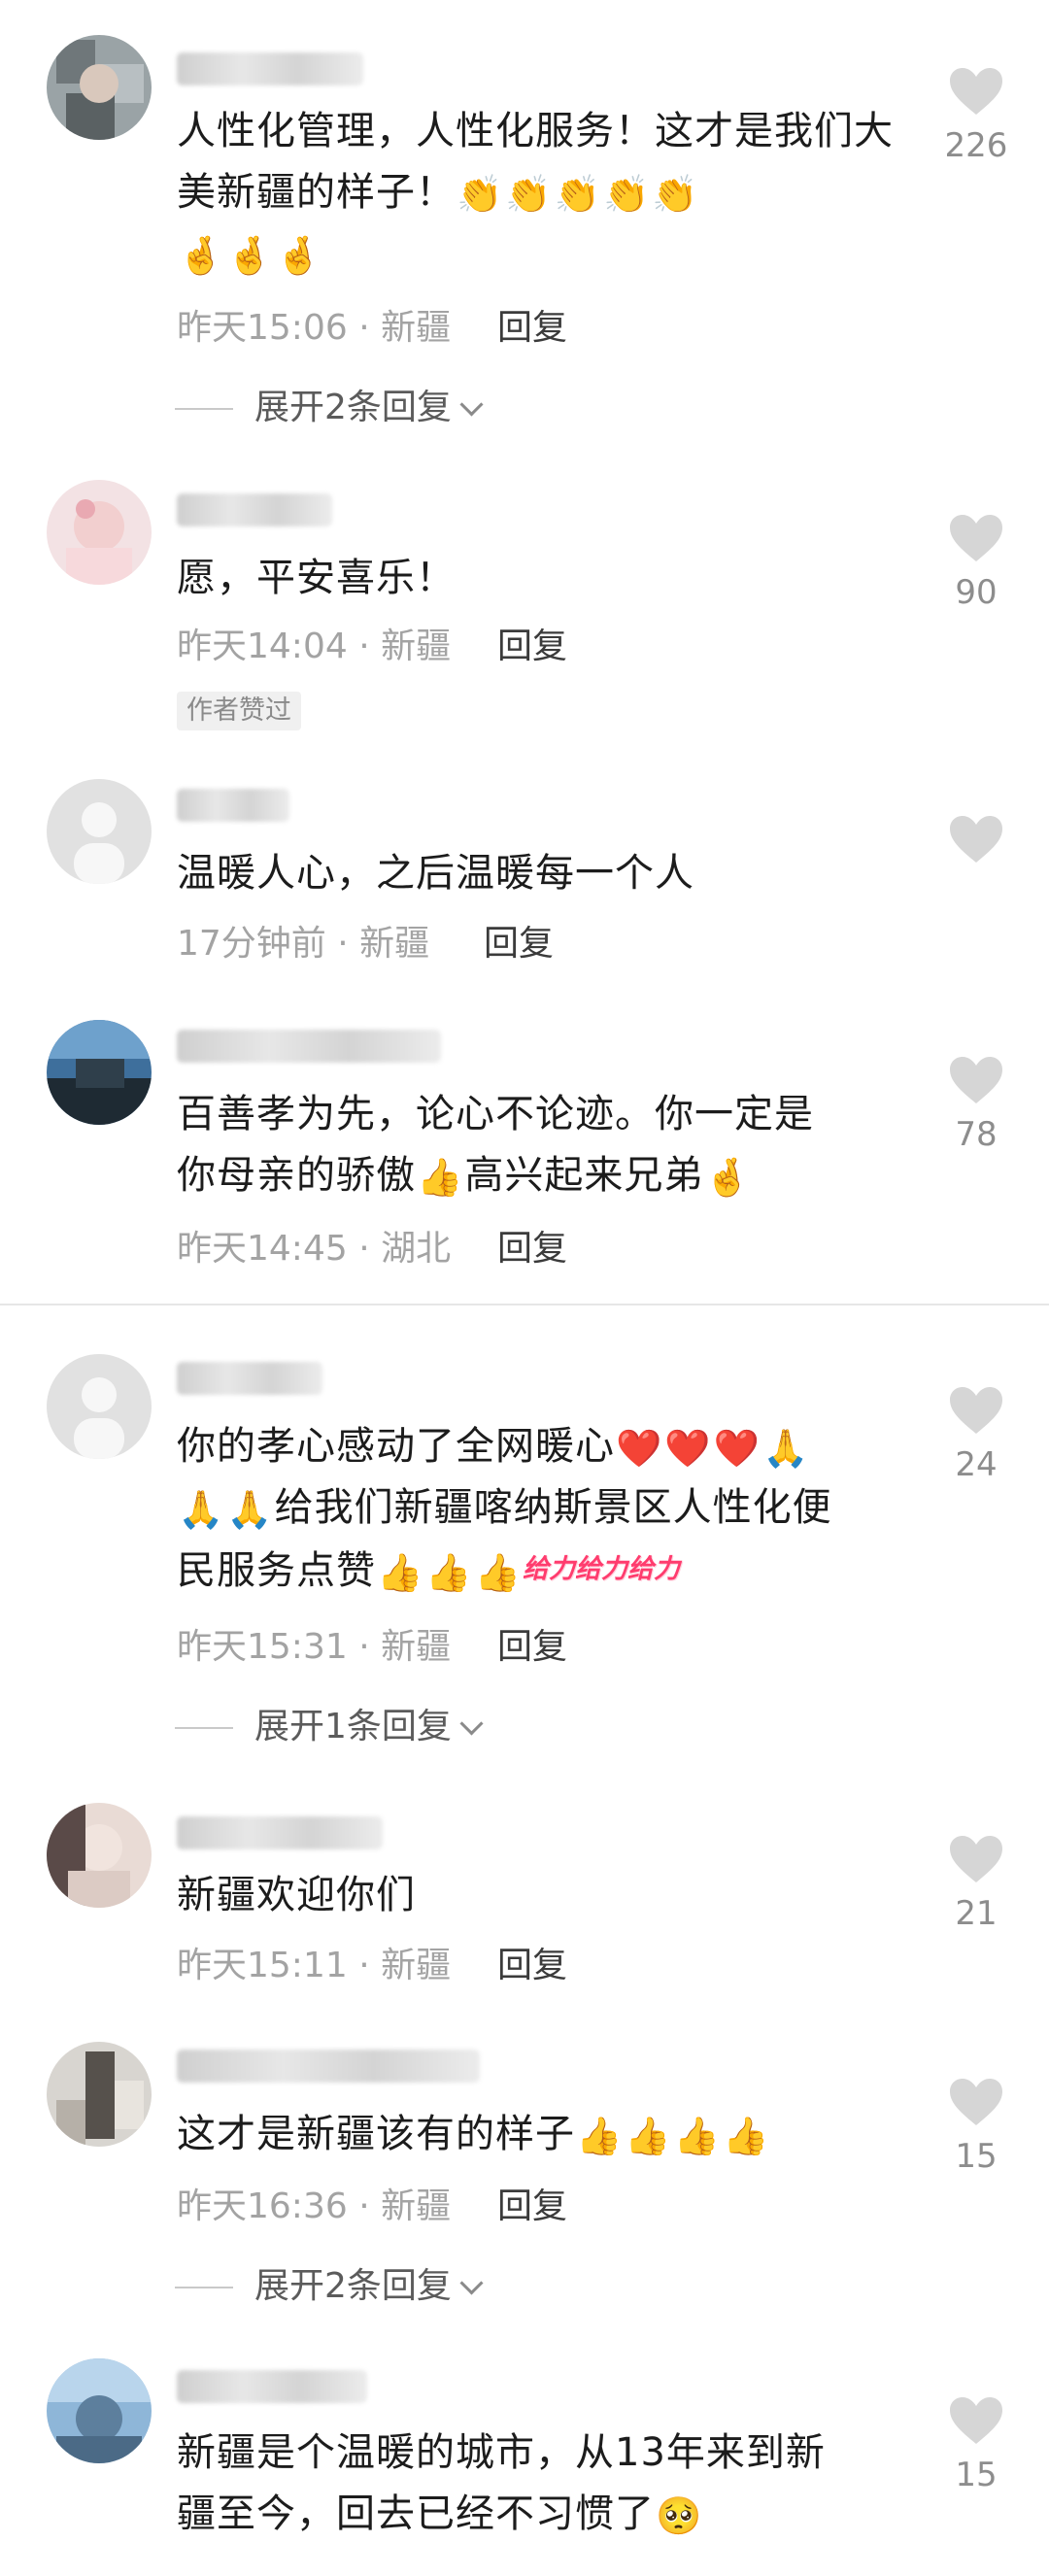 Image resolution: width=1049 pixels, height=2576 pixels. What do you see at coordinates (296, 1895) in the screenshot?
I see `comment-text: 新疆欢迎你们` at bounding box center [296, 1895].